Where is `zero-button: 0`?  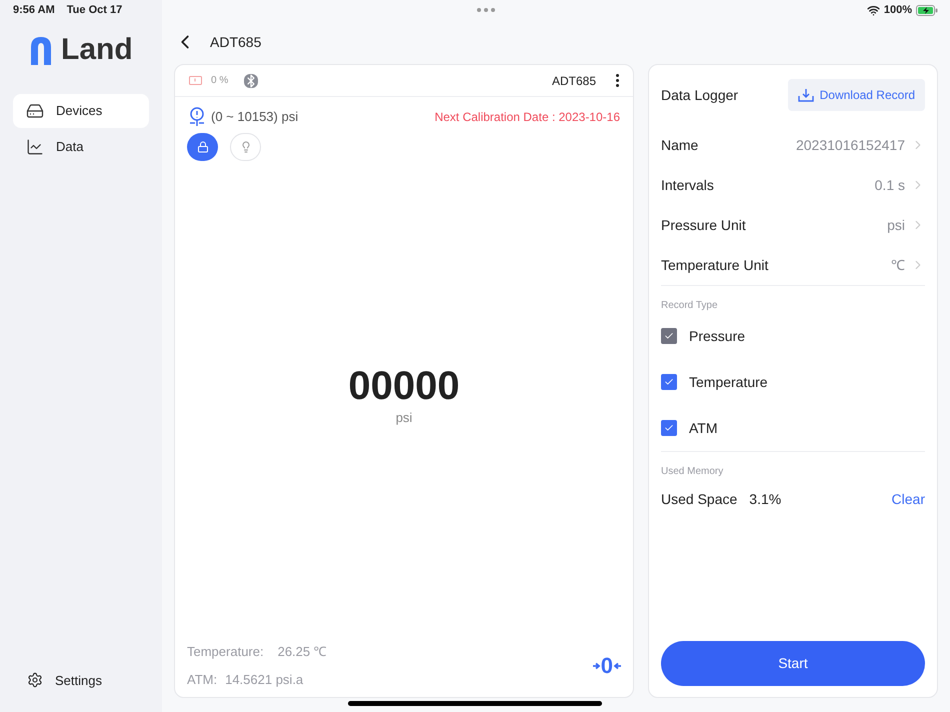
zero-button: 0 is located at coordinates (606, 665).